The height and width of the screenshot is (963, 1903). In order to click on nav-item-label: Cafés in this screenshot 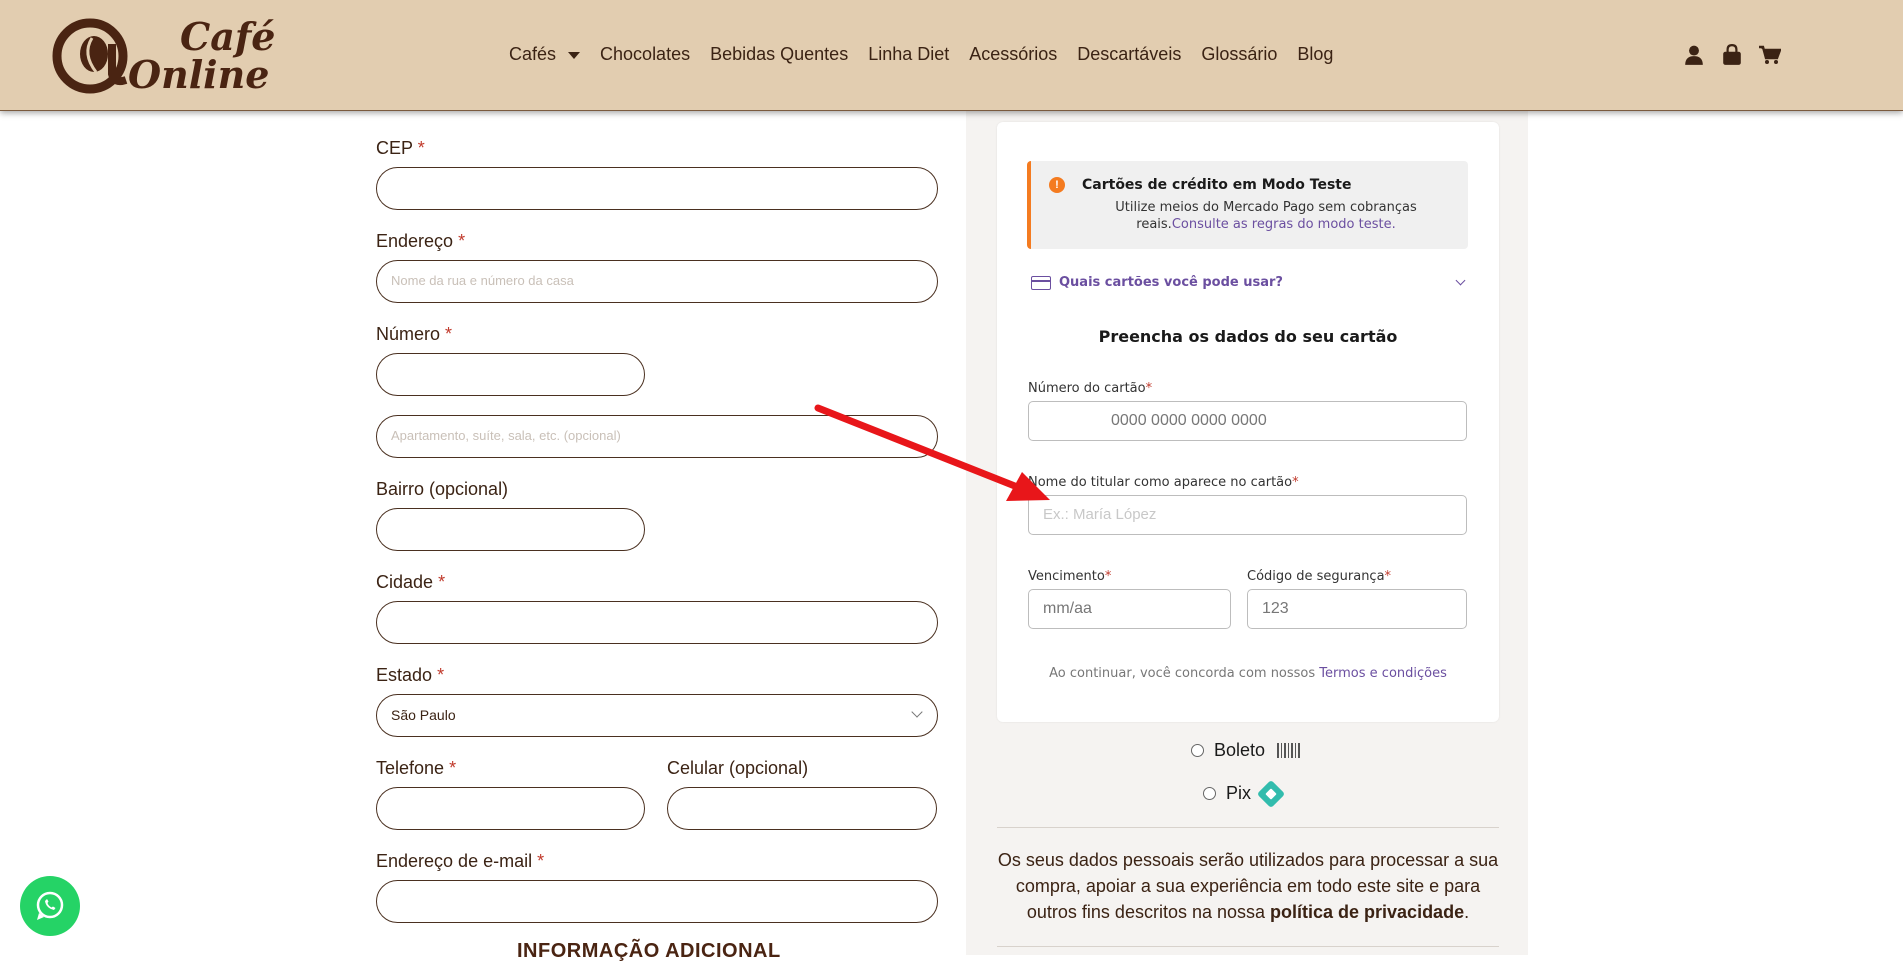, I will do `click(533, 54)`.